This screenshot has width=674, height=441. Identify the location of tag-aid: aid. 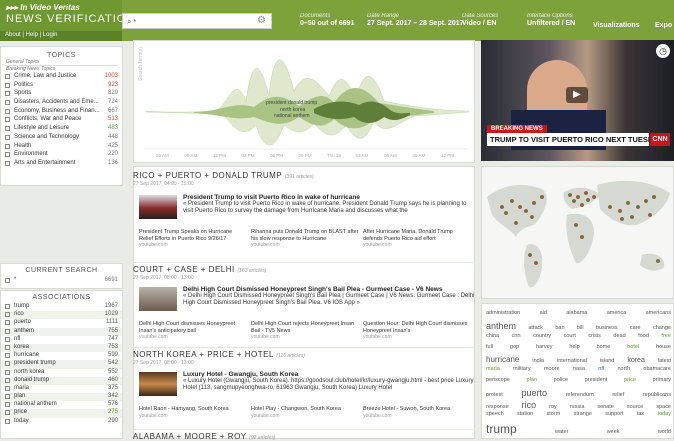
(543, 313).